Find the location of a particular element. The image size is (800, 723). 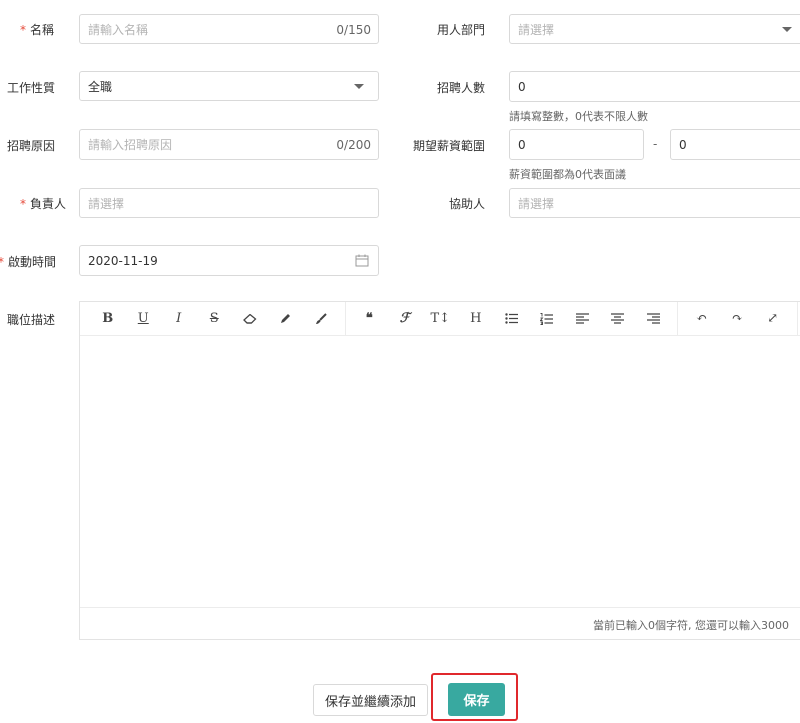

font-button: ℱ is located at coordinates (405, 318).